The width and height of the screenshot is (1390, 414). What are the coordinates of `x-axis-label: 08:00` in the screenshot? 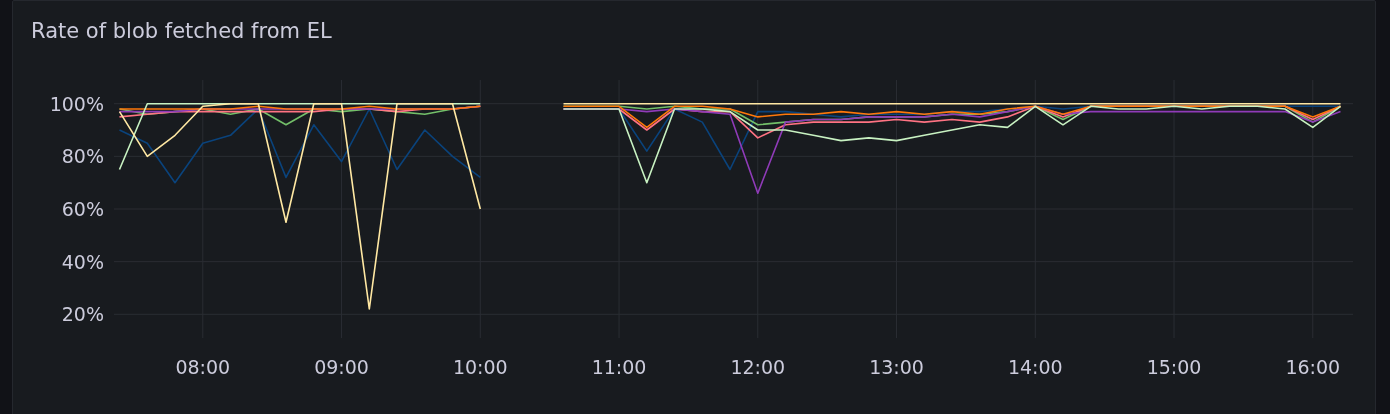 It's located at (203, 367).